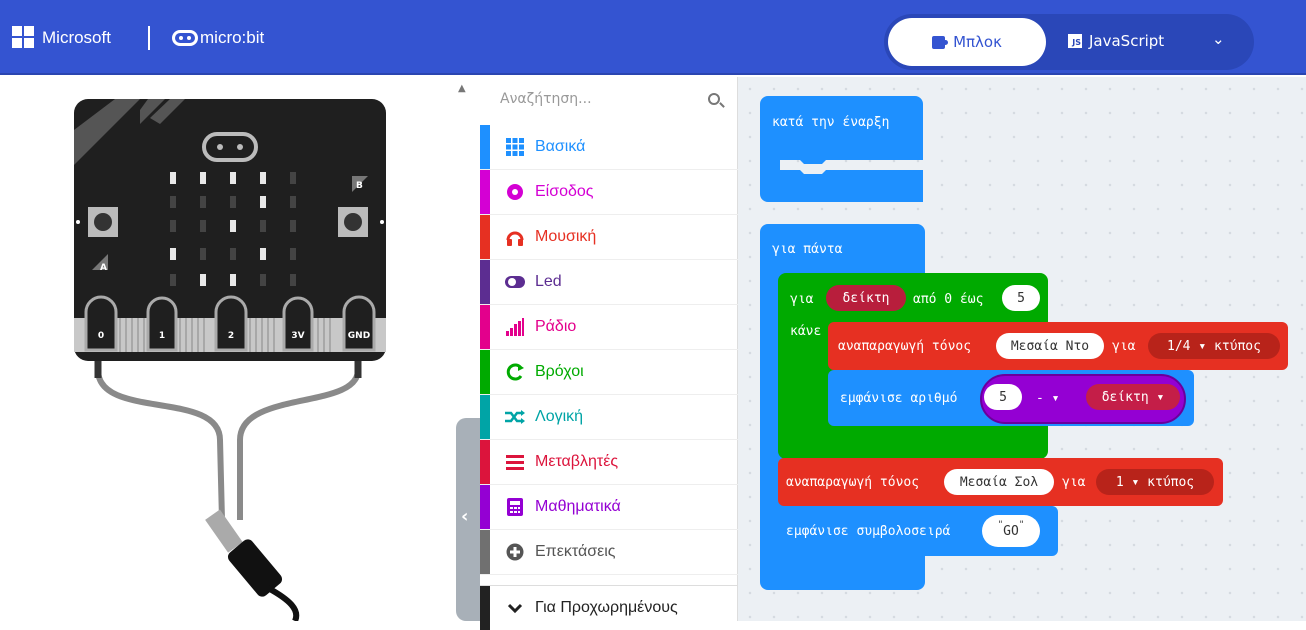 The width and height of the screenshot is (1306, 630). I want to click on forever-label: για πάντα, so click(807, 249).